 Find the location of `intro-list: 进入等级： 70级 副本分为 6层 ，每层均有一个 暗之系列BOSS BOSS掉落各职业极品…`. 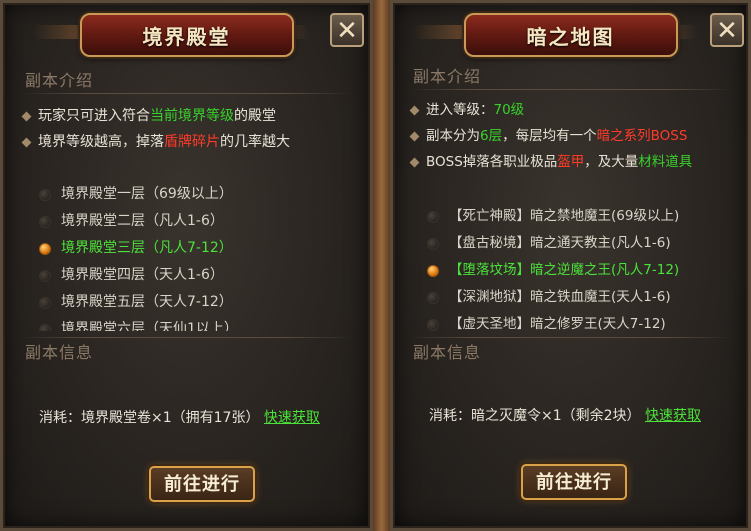

intro-list: 进入等级： 70级 副本分为 6层 ，每层均有一个 暗之系列BOSS BOSS掉落各职业极品… is located at coordinates (550, 136).